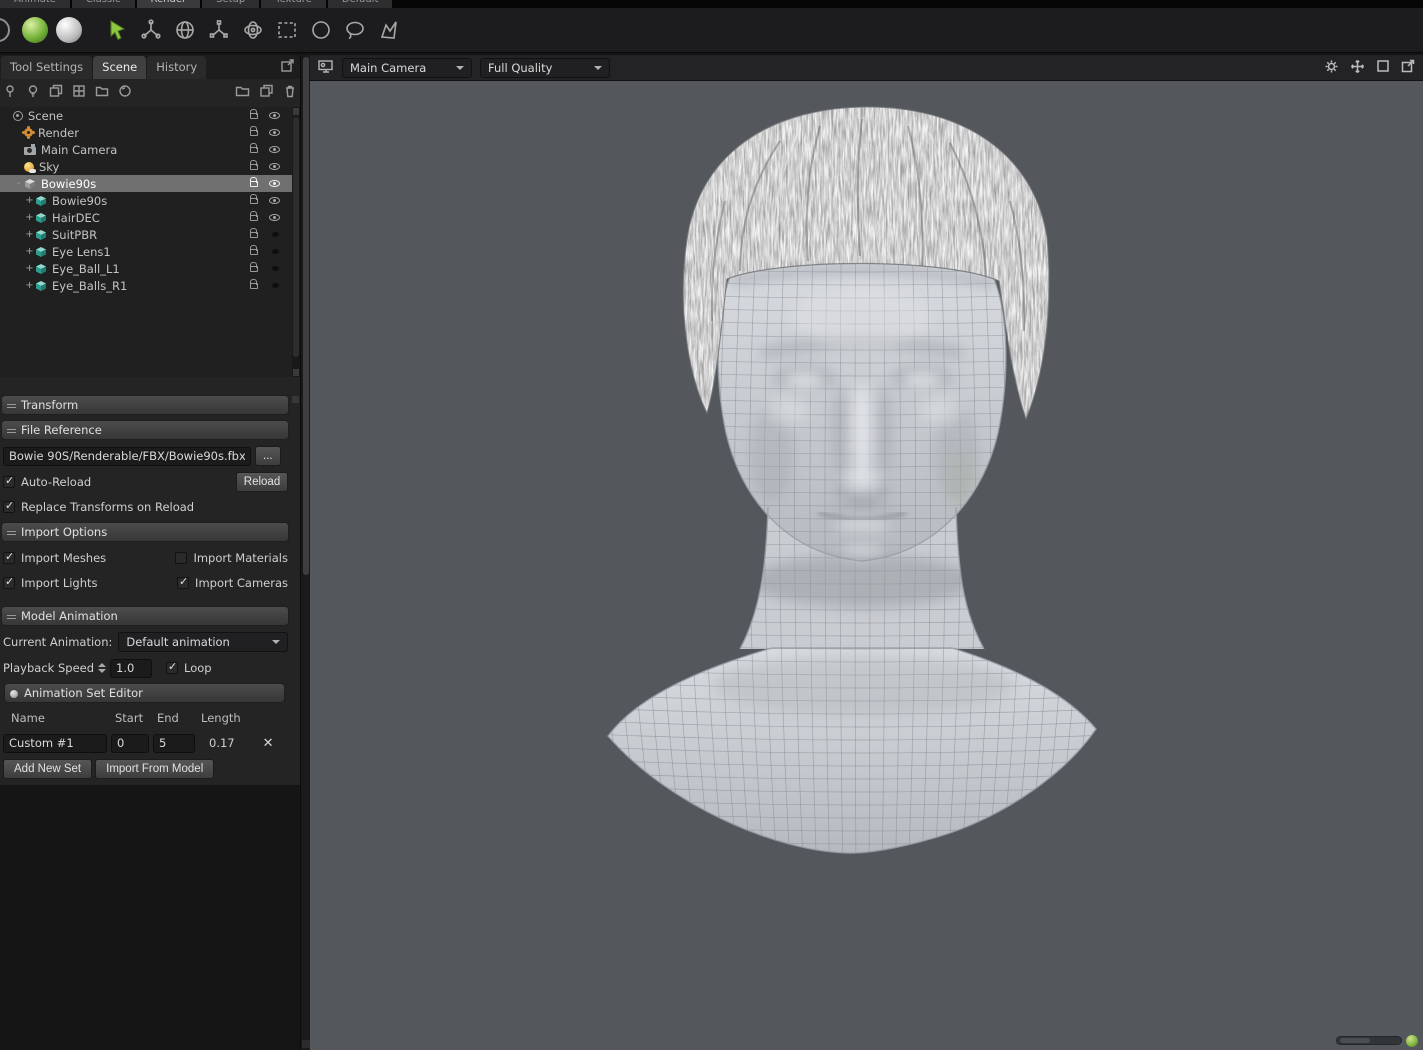 Image resolution: width=1423 pixels, height=1050 pixels. What do you see at coordinates (146, 268) in the screenshot?
I see `tree-item-eye-ball-l1: + Eye_Ball_L1` at bounding box center [146, 268].